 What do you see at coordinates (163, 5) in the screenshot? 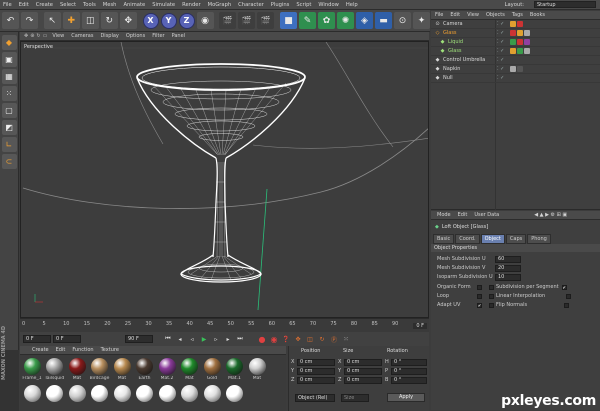
I see `menu-simulate: Simulate` at bounding box center [163, 5].